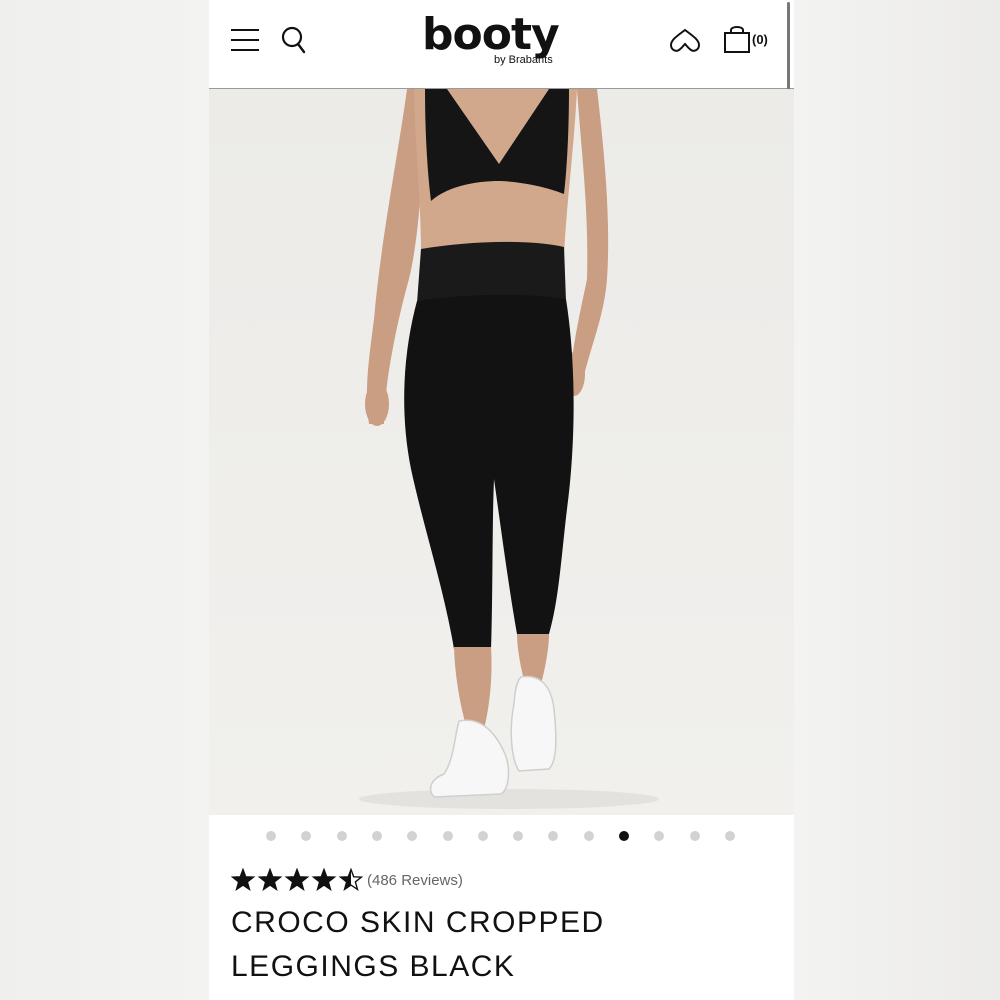 This screenshot has width=1000, height=1000. What do you see at coordinates (373, 966) in the screenshot?
I see `product-title-line-2: LEGGINGS BLACK` at bounding box center [373, 966].